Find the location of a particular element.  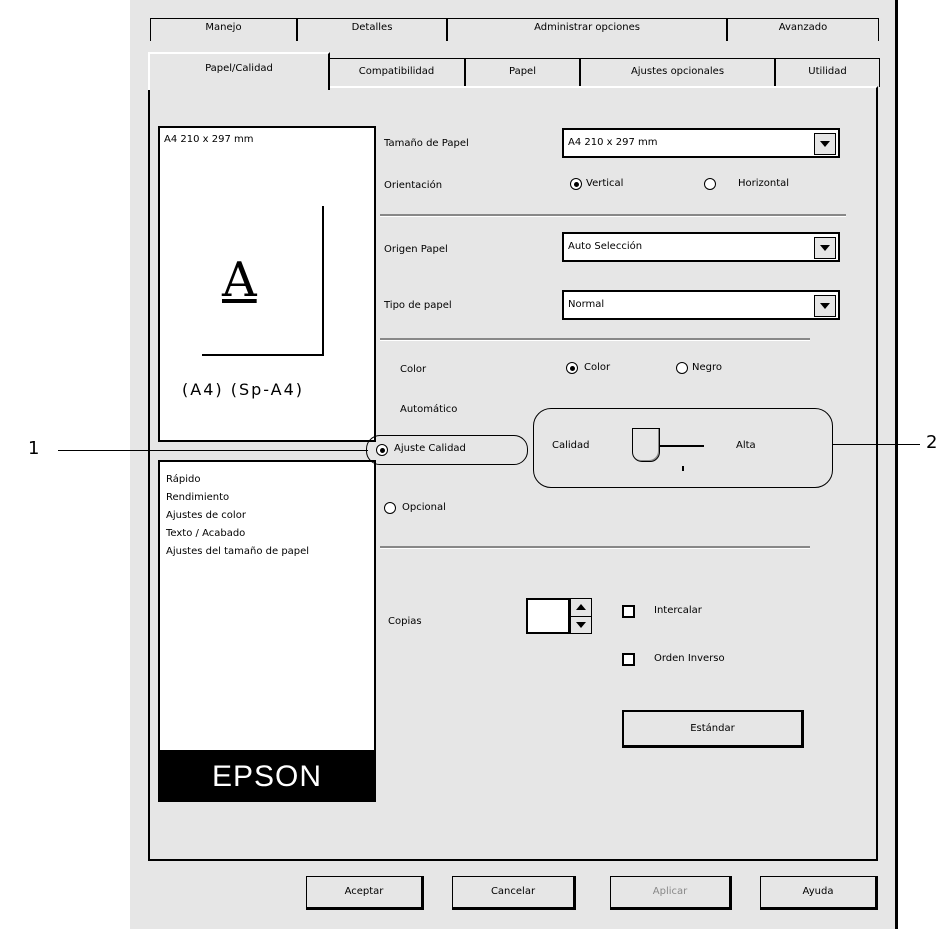

tab-label: Ajustes opcionales is located at coordinates (677, 71).